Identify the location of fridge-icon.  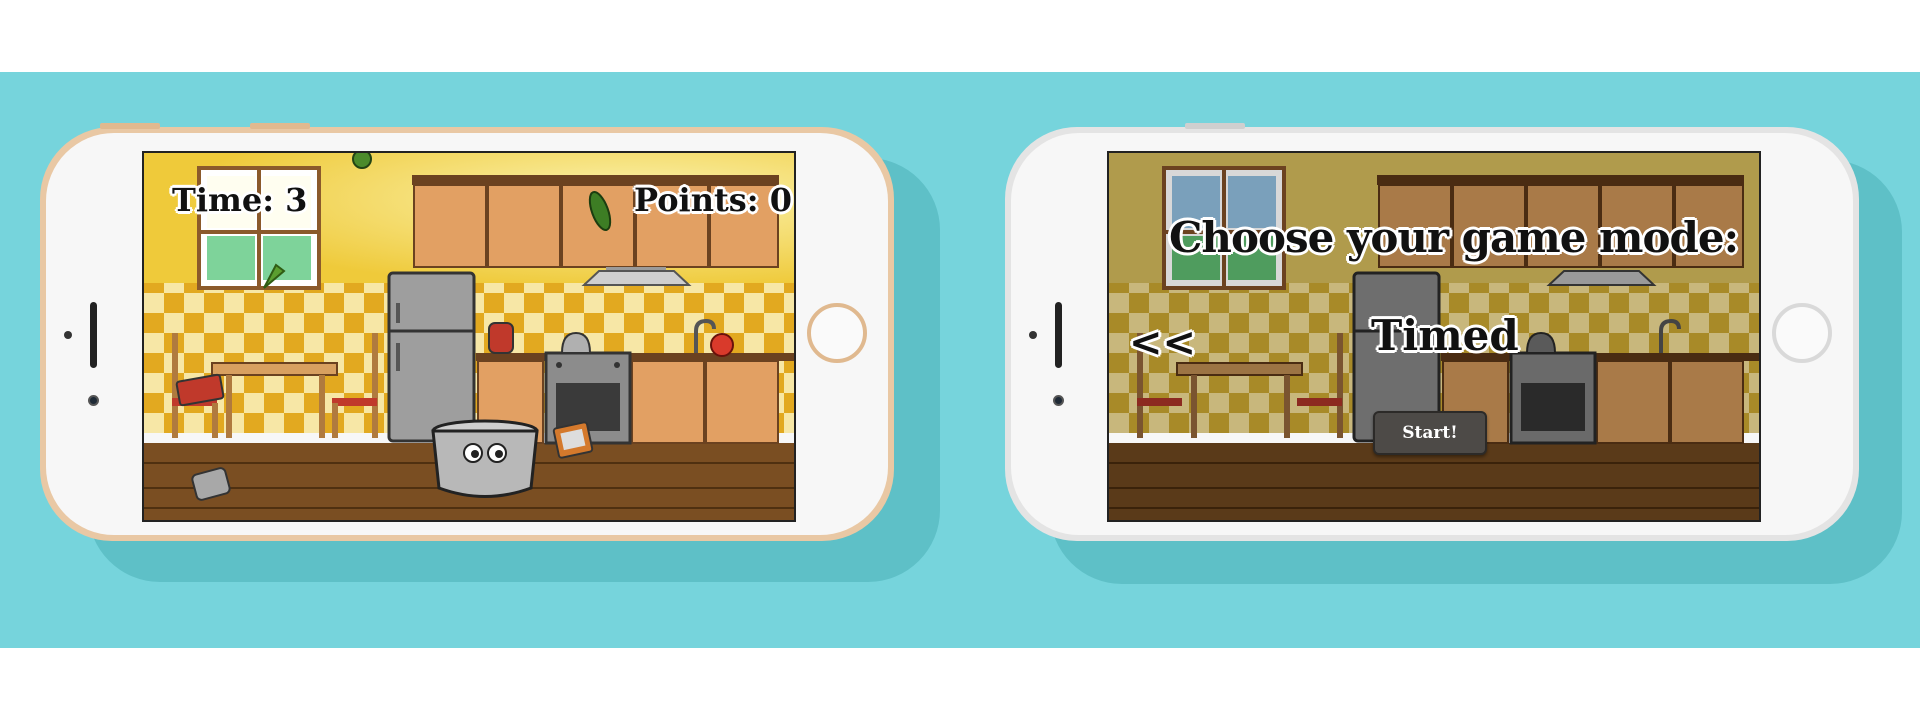
(431, 357).